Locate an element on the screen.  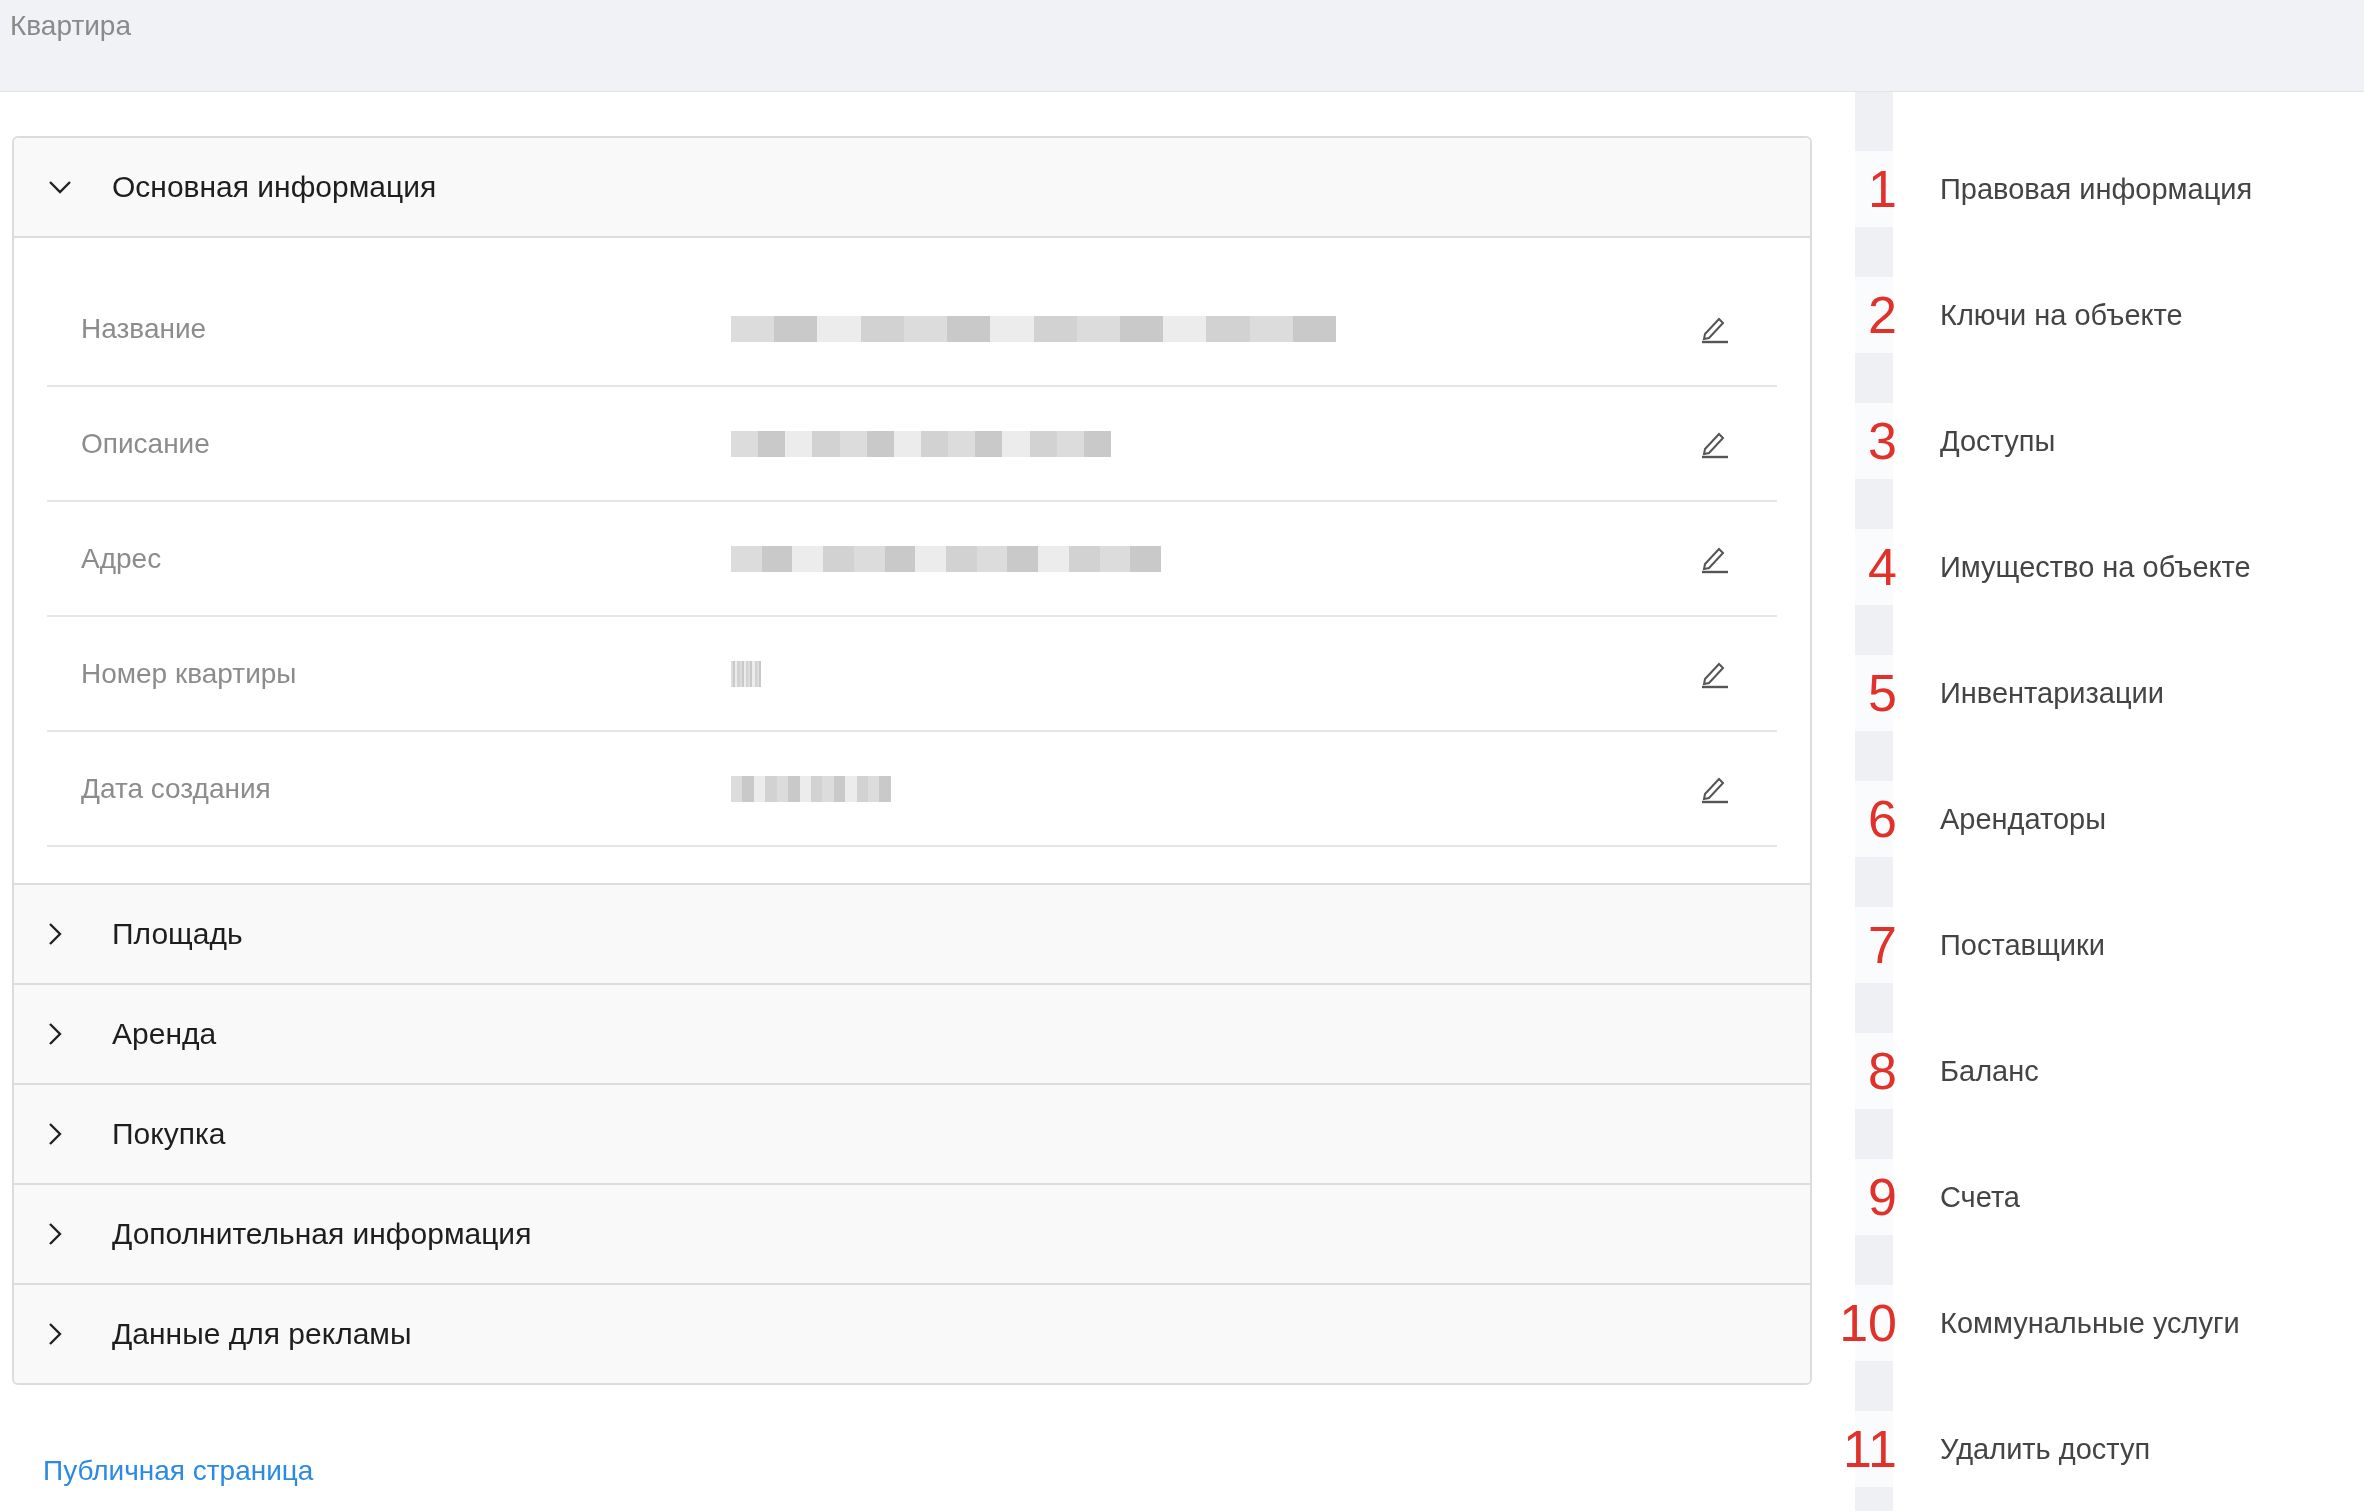
side-nav-link: Коммунальные услуги is located at coordinates (2090, 1323).